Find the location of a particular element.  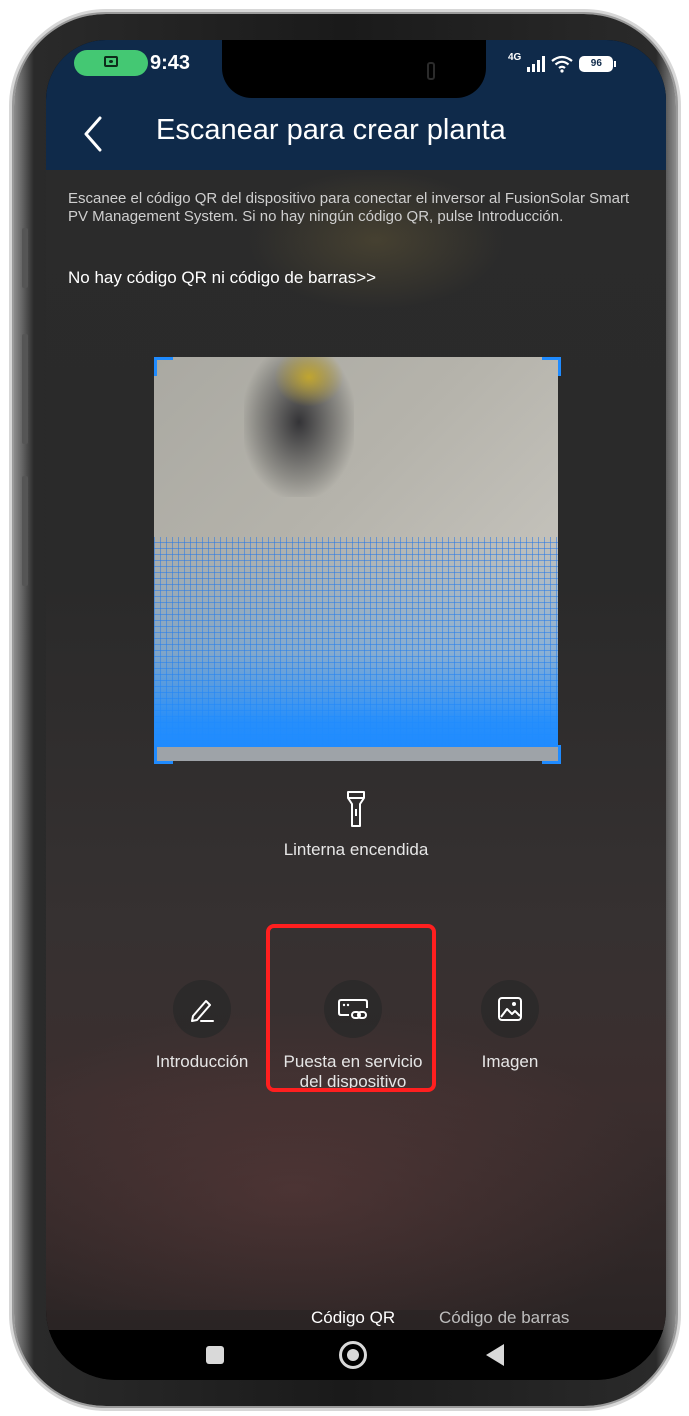

recent-apps-button is located at coordinates (215, 1355).